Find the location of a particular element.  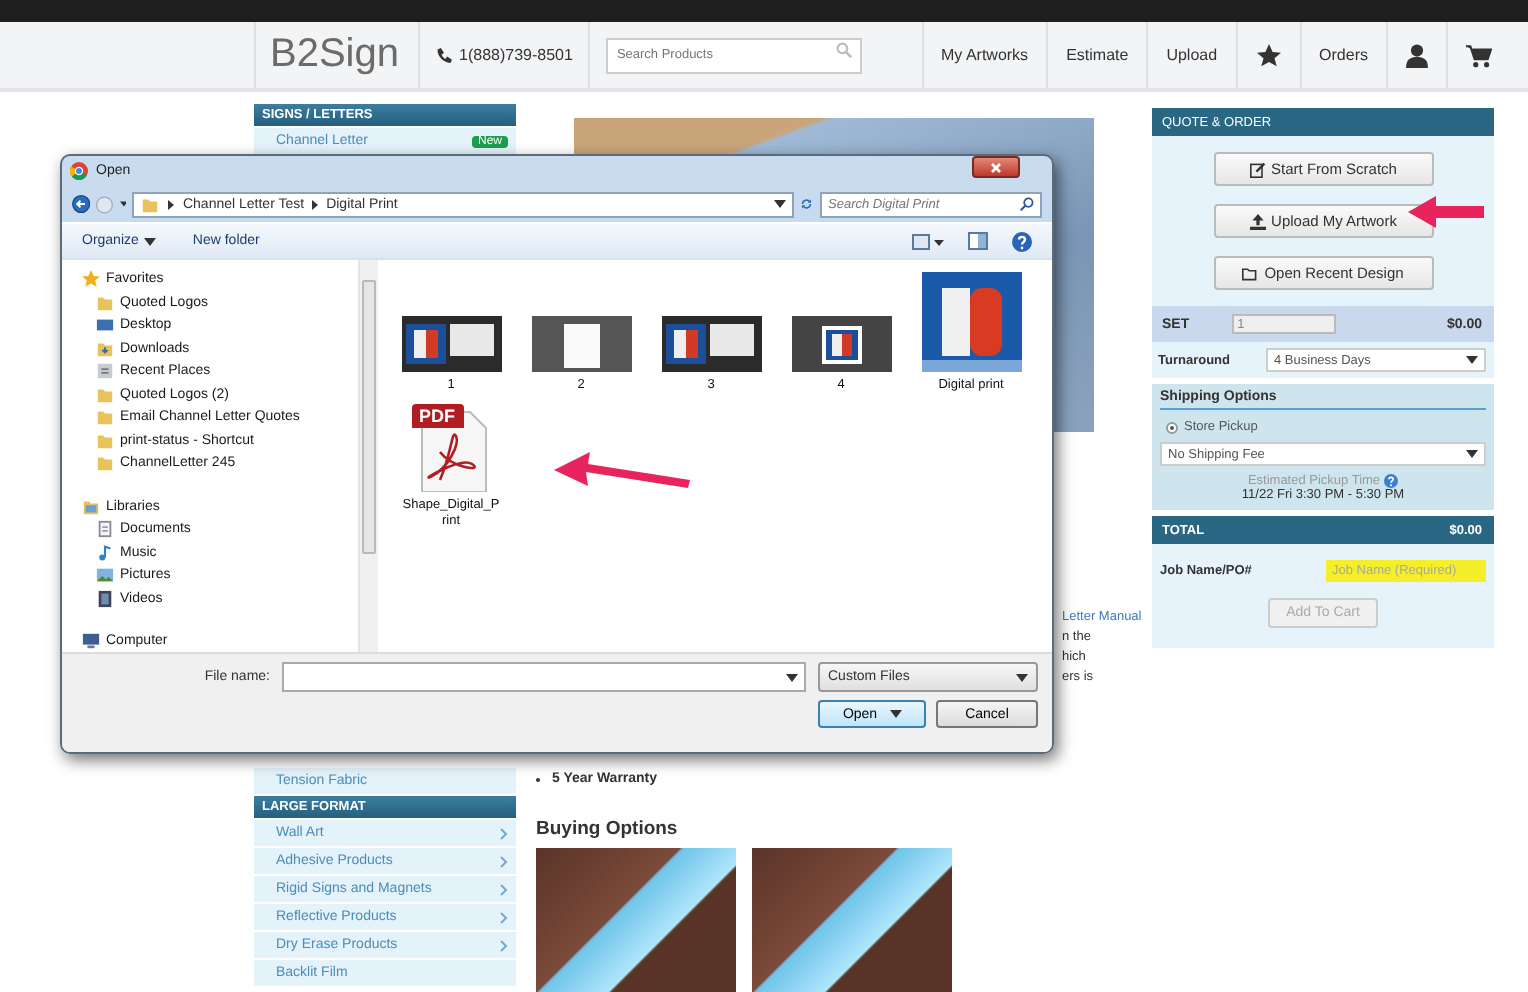

annotation-arrow is located at coordinates (1446, 212).